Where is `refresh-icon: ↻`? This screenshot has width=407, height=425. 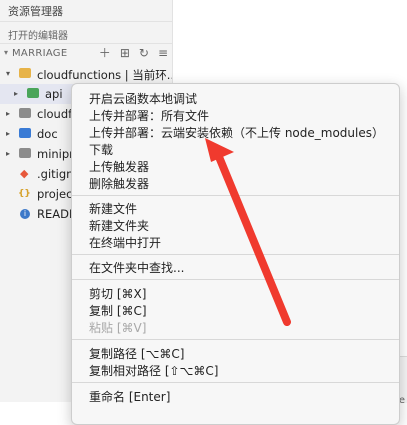 refresh-icon: ↻ is located at coordinates (144, 53).